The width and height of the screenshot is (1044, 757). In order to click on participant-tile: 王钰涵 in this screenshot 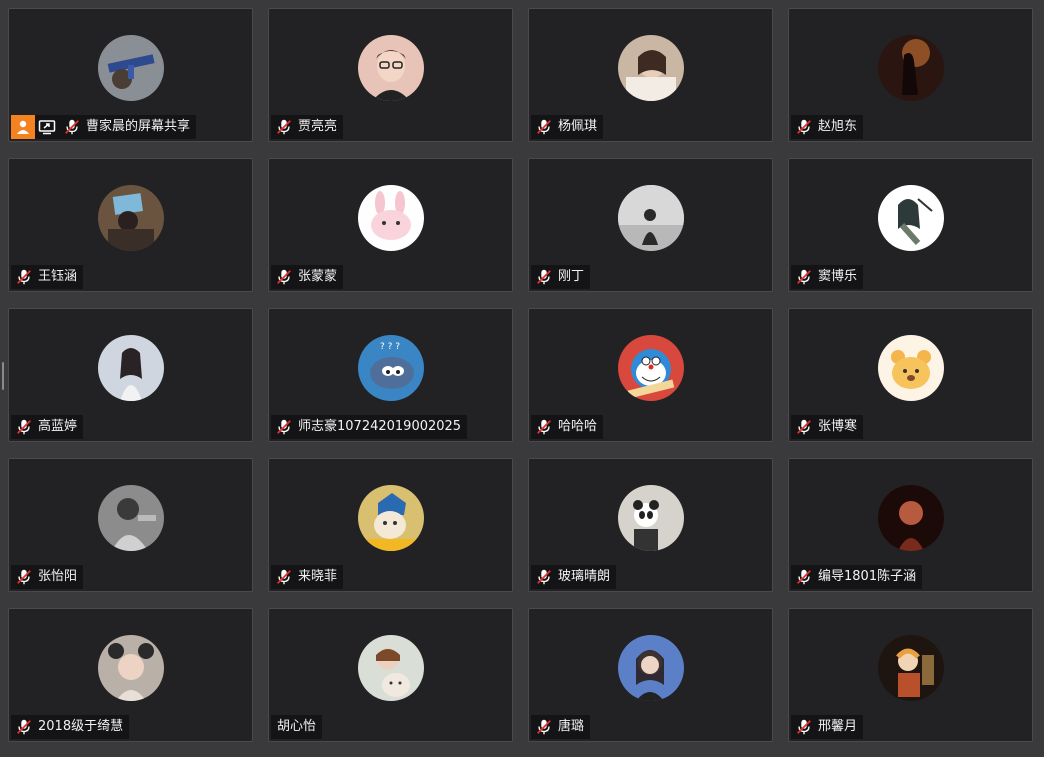, I will do `click(130, 225)`.